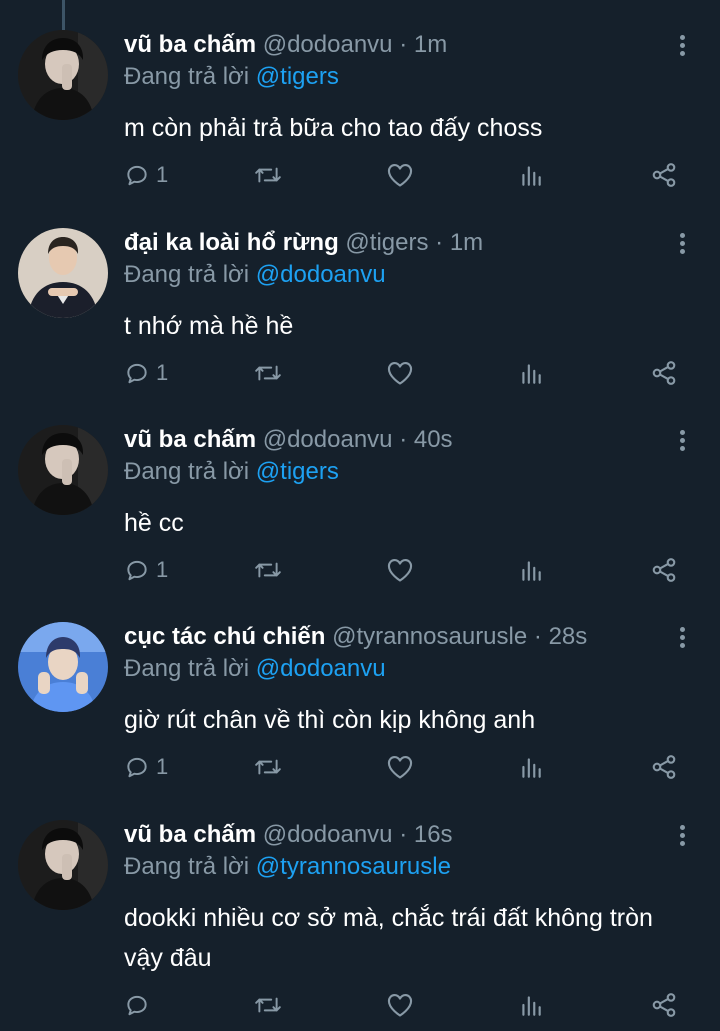 The width and height of the screenshot is (720, 1031). I want to click on tweet-text: hề cc, so click(414, 523).